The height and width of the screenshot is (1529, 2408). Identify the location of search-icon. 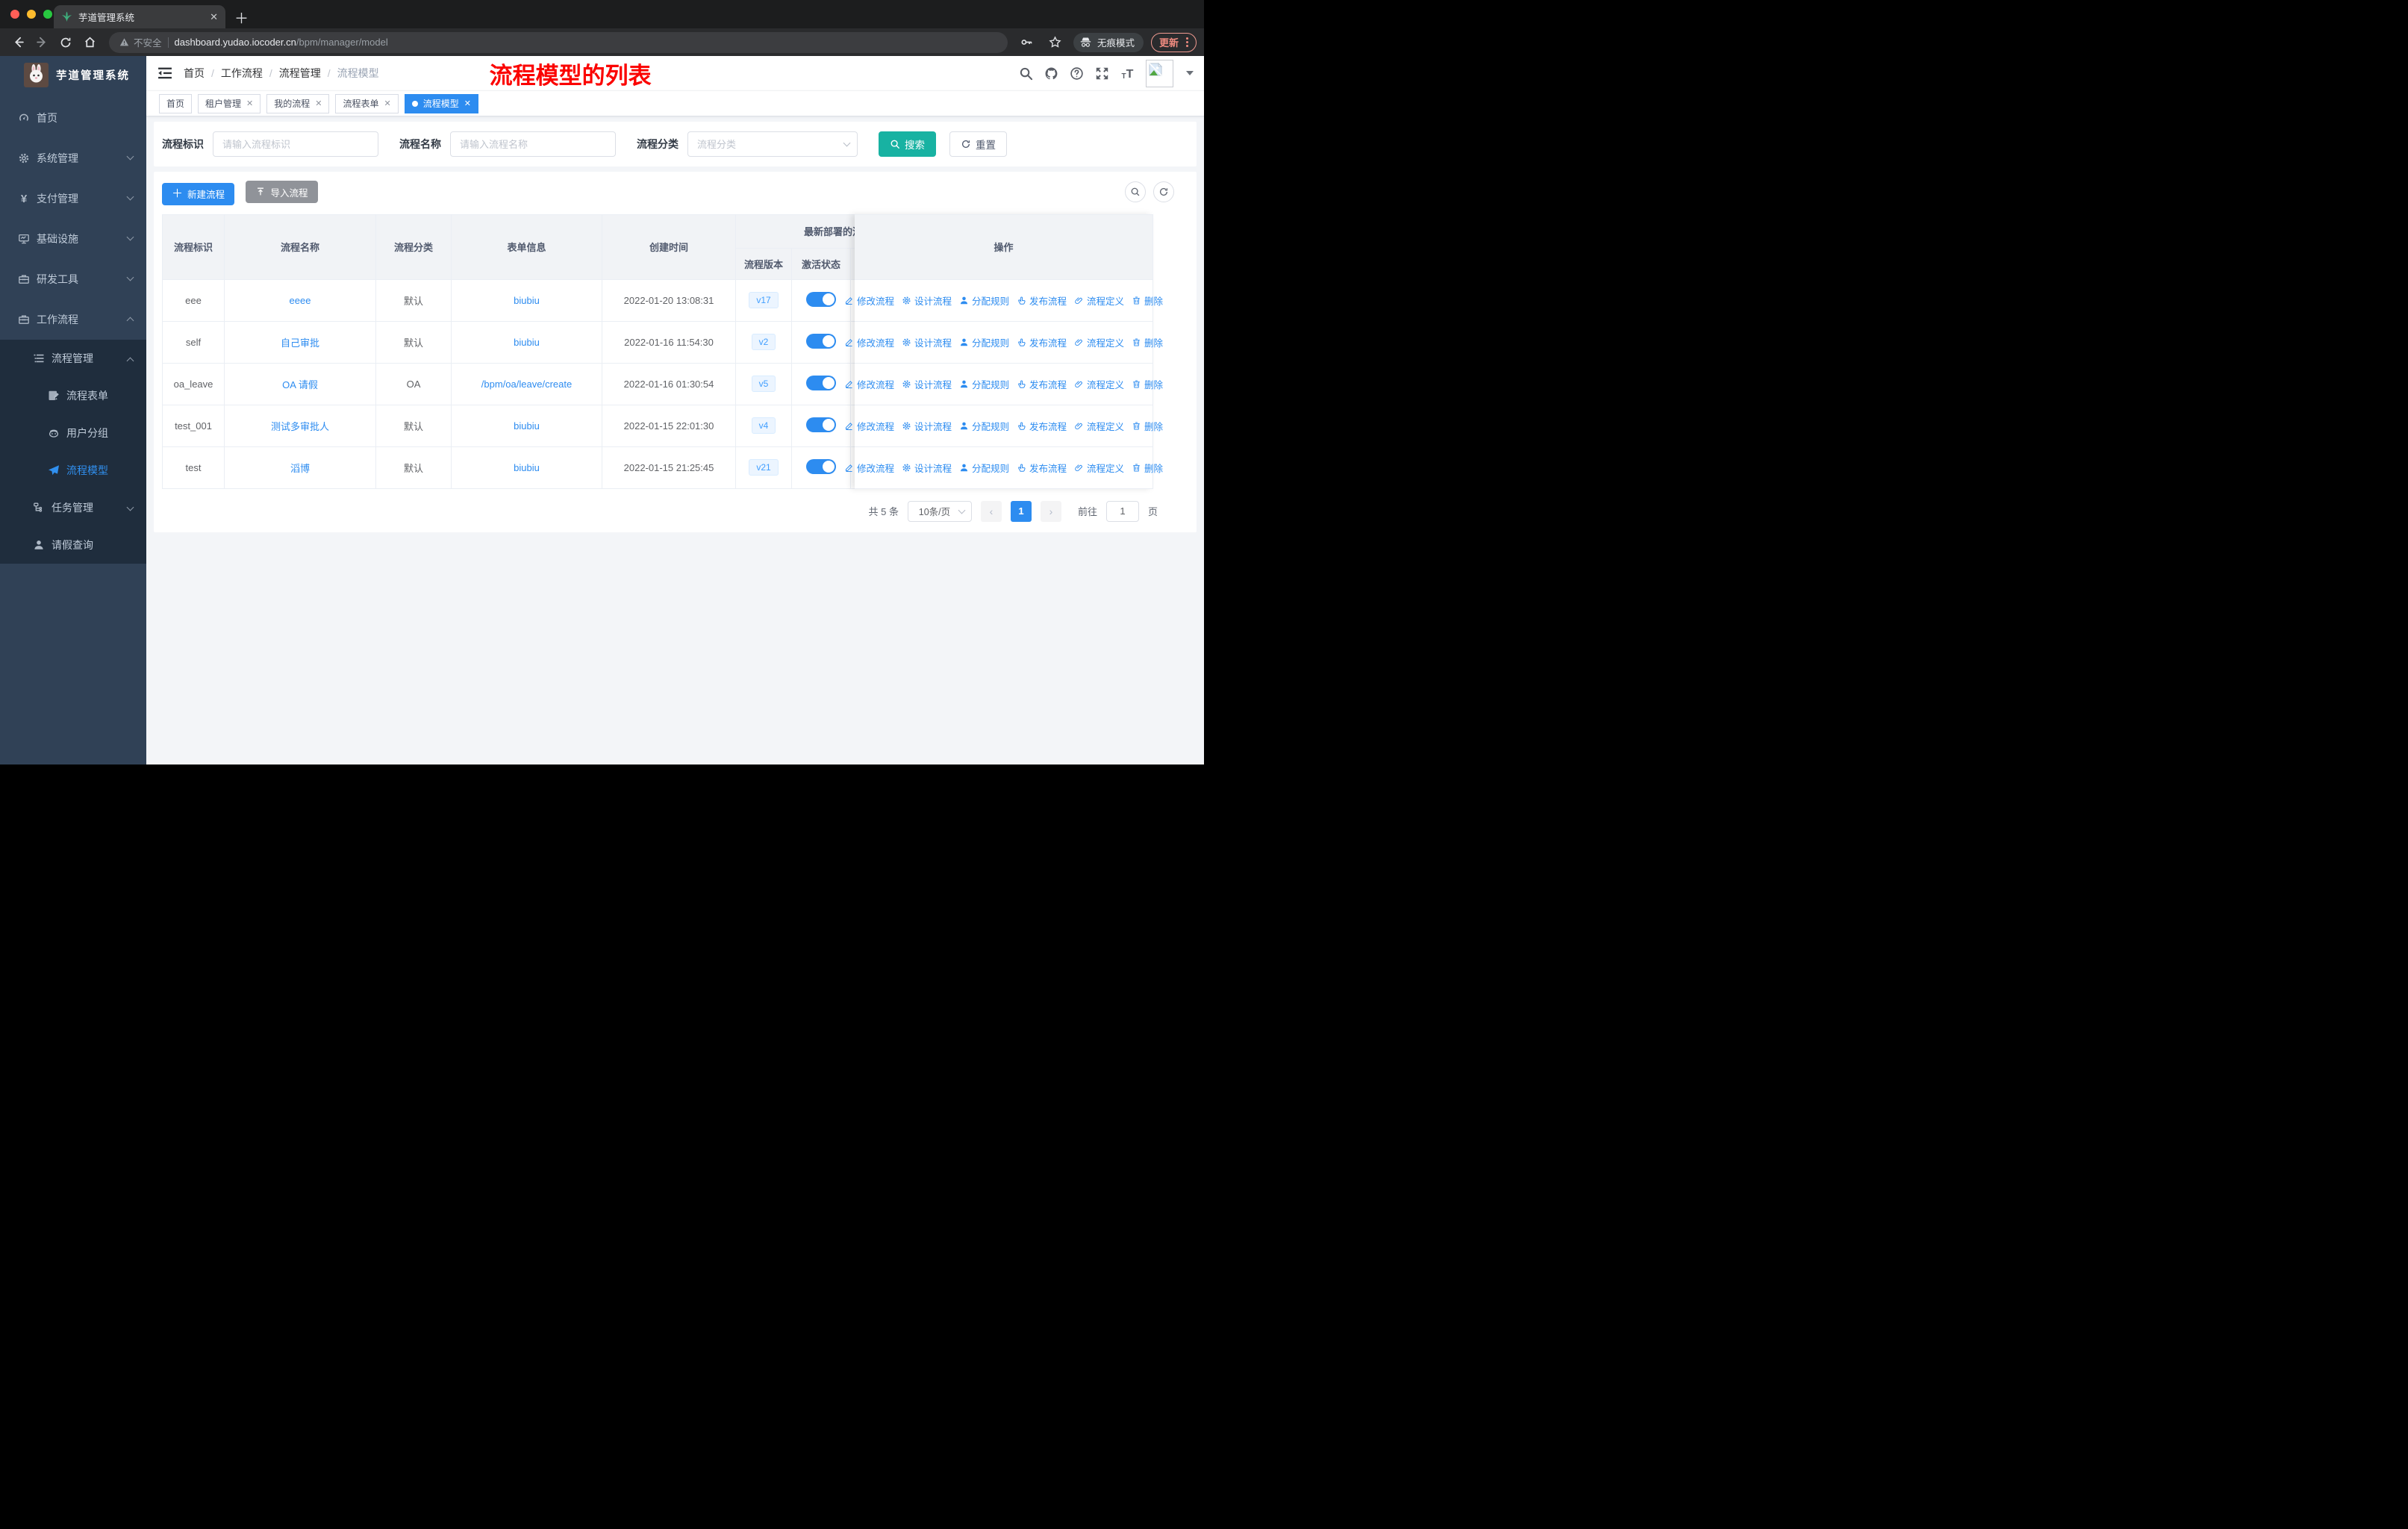
(1026, 73).